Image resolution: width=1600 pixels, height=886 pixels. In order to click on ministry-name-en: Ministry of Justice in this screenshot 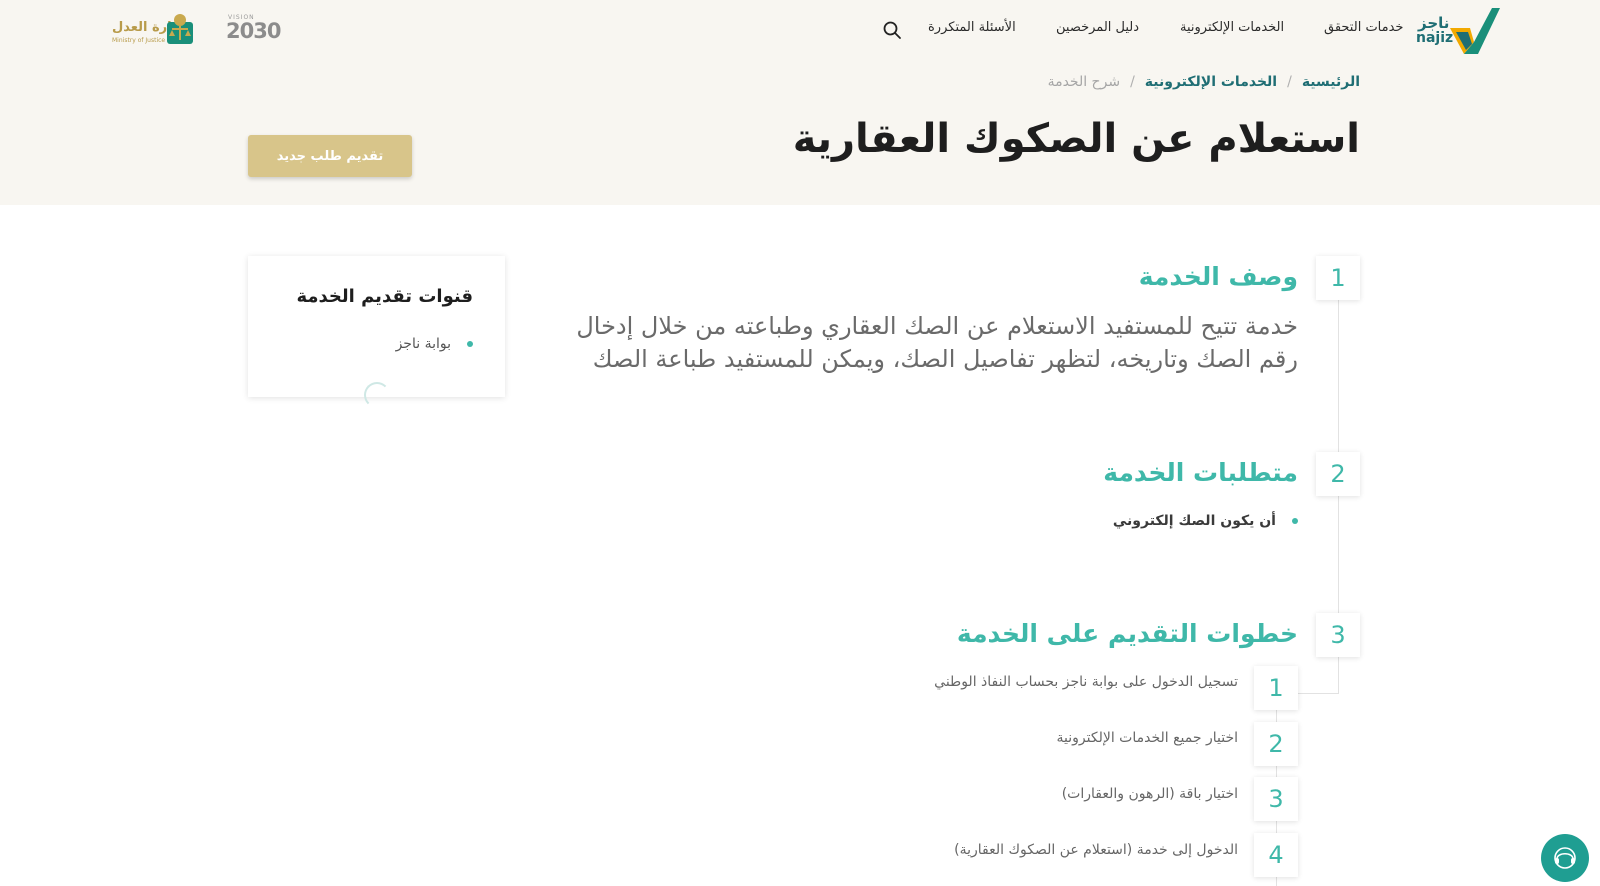, I will do `click(139, 40)`.